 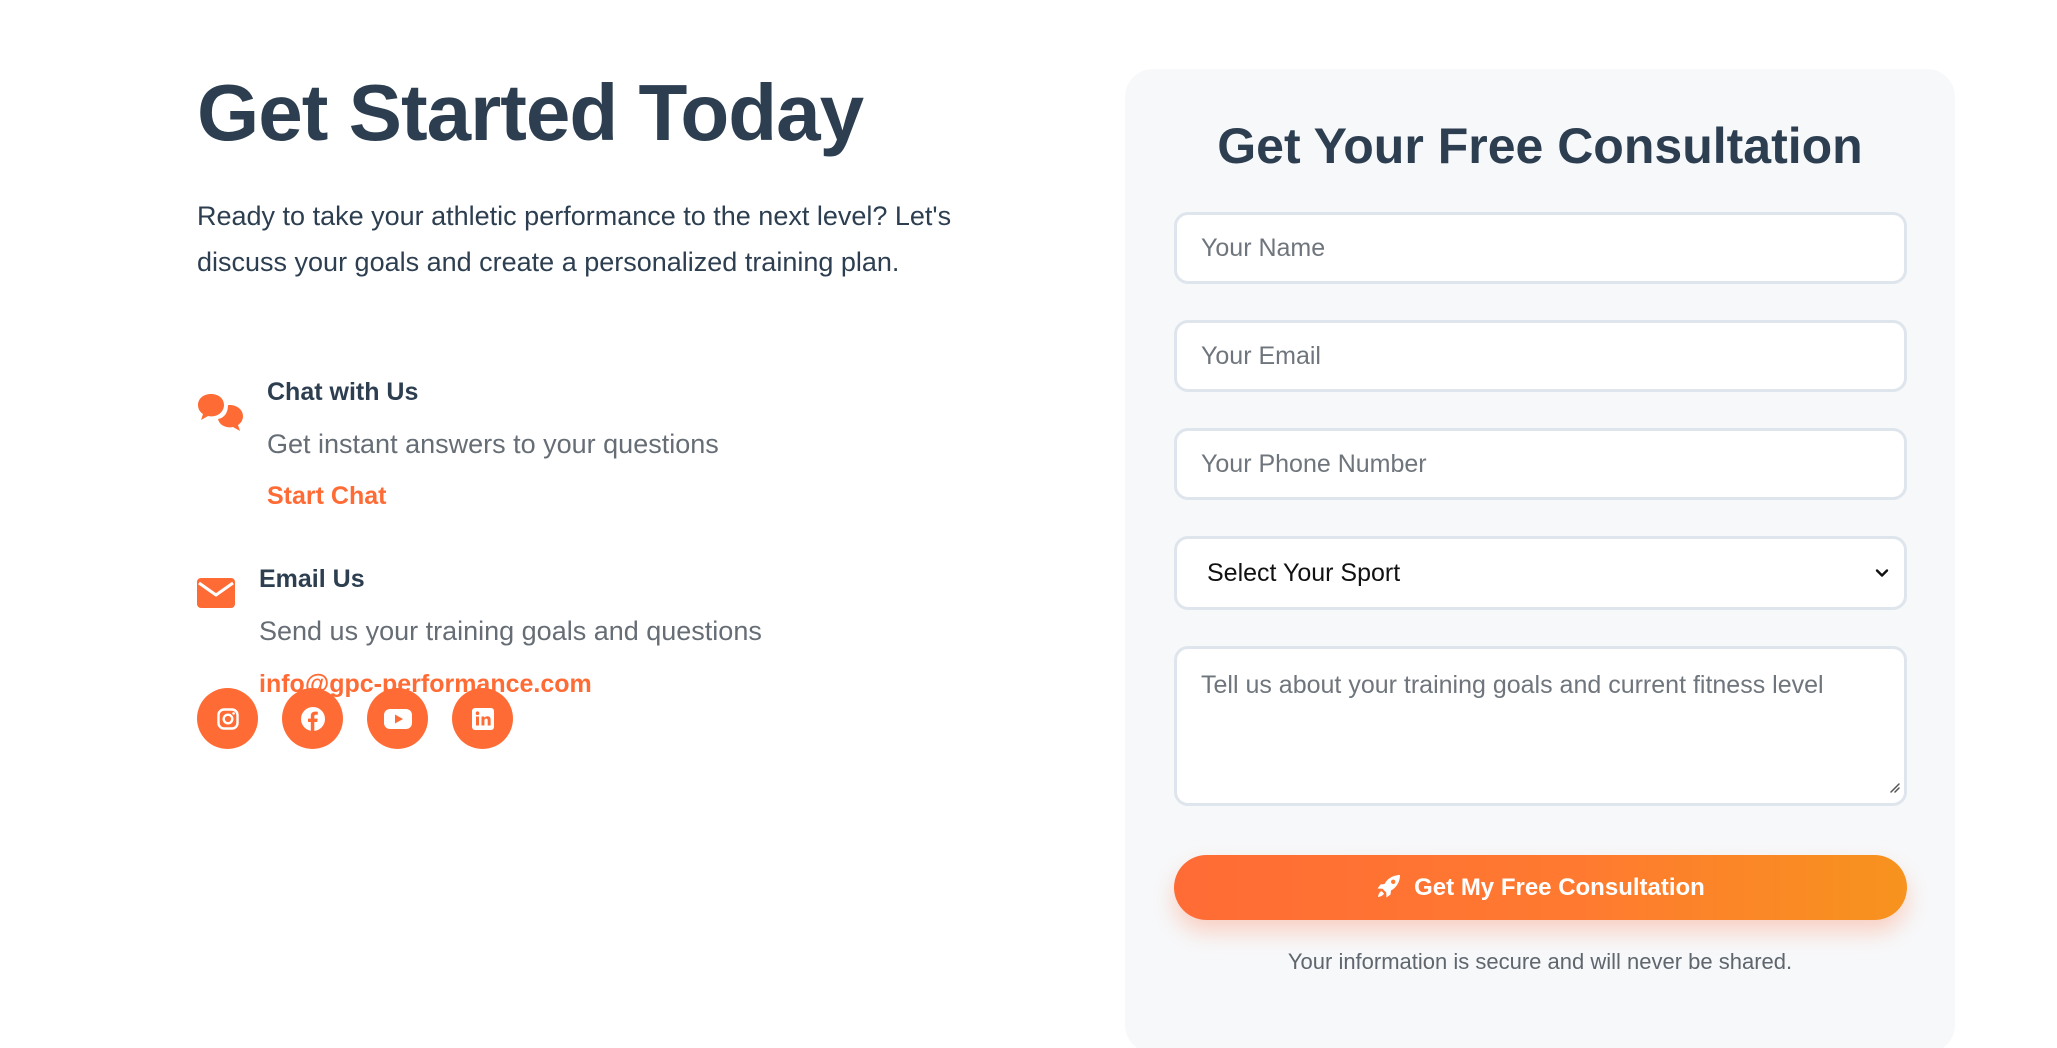 I want to click on email-field, so click(x=1540, y=356).